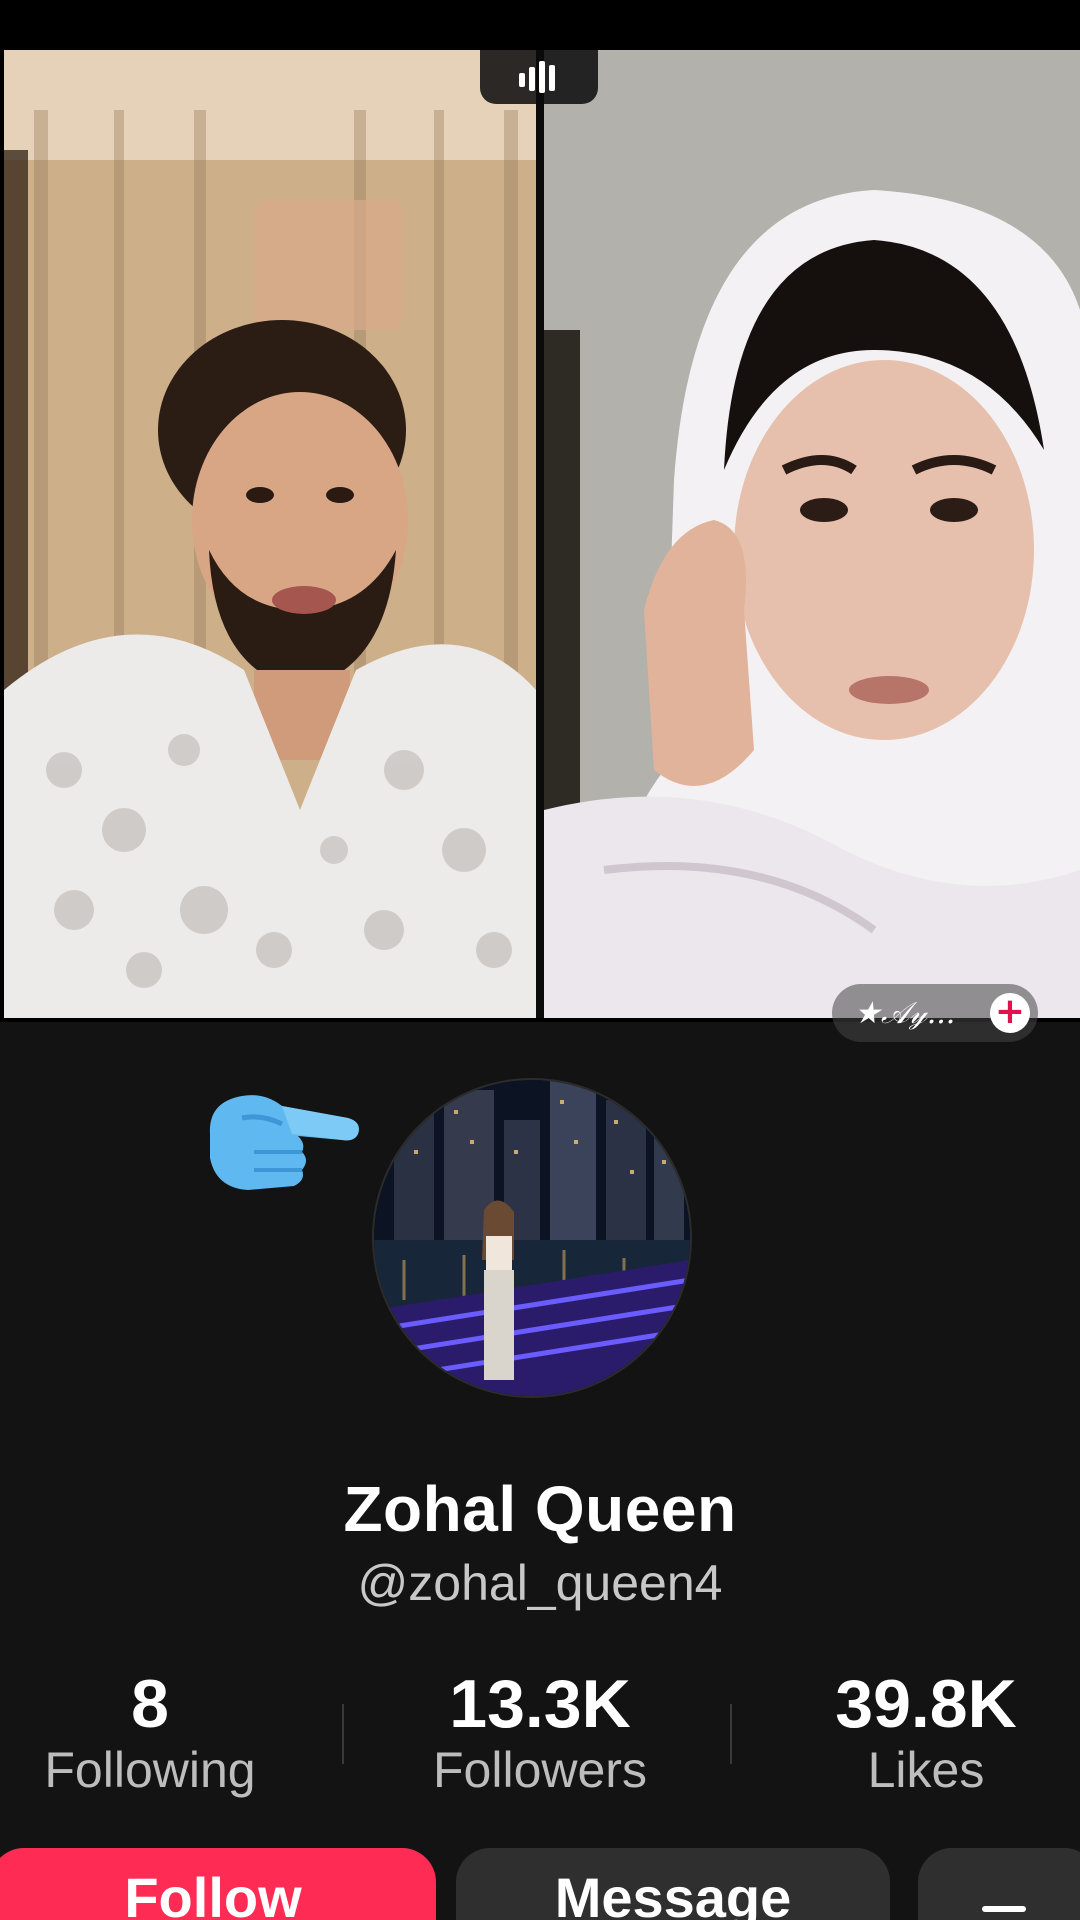  What do you see at coordinates (540, 534) in the screenshot?
I see `video-divider` at bounding box center [540, 534].